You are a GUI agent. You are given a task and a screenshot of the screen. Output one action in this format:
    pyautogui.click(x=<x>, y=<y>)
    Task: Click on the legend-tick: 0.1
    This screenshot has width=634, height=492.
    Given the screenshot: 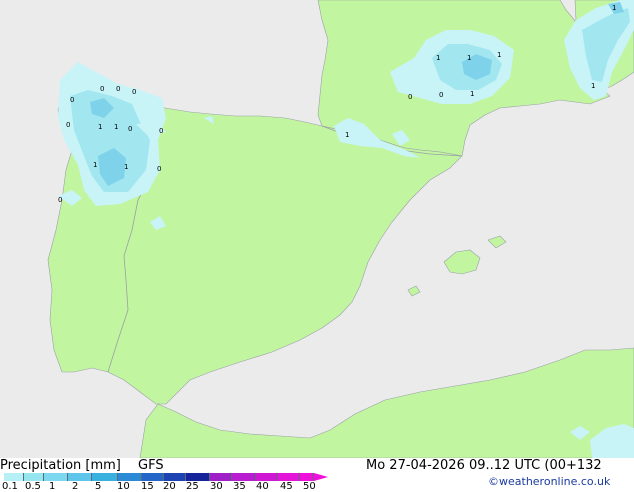 What is the action you would take?
    pyautogui.click(x=10, y=486)
    